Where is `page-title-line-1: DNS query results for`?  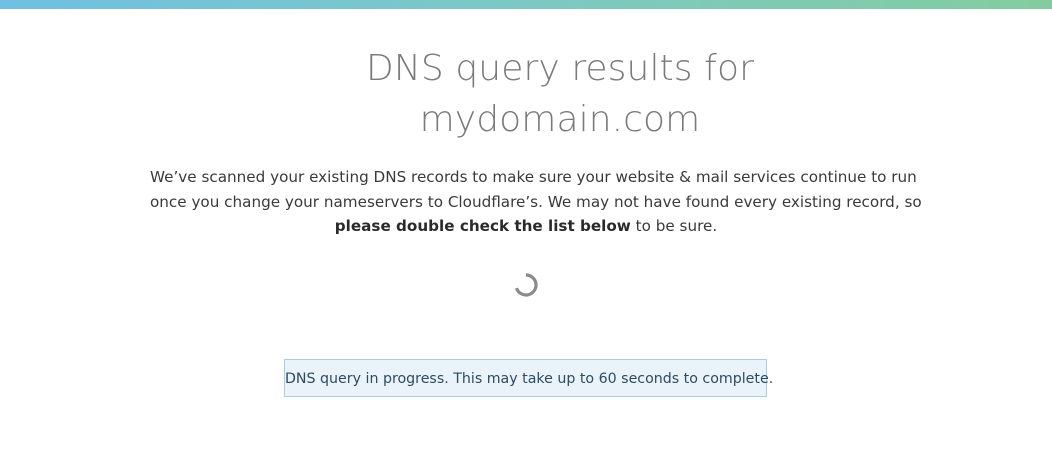
page-title-line-1: DNS query results for is located at coordinates (560, 68).